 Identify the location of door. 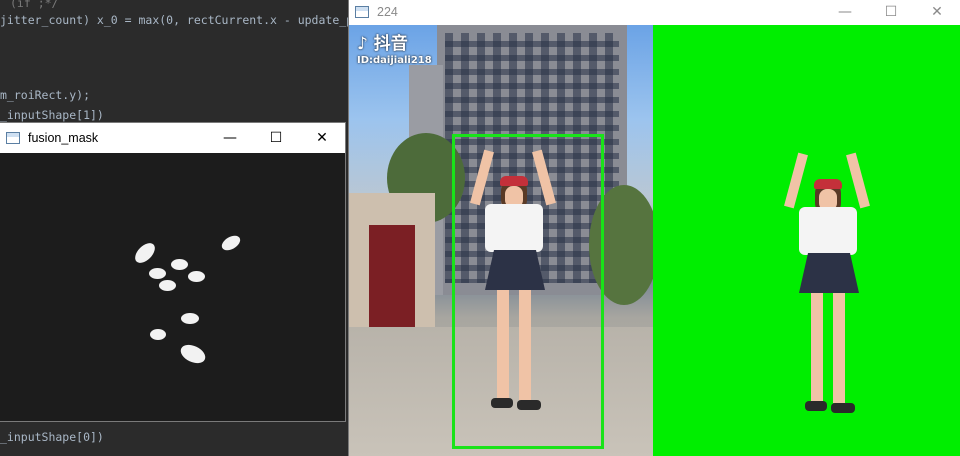
(392, 277).